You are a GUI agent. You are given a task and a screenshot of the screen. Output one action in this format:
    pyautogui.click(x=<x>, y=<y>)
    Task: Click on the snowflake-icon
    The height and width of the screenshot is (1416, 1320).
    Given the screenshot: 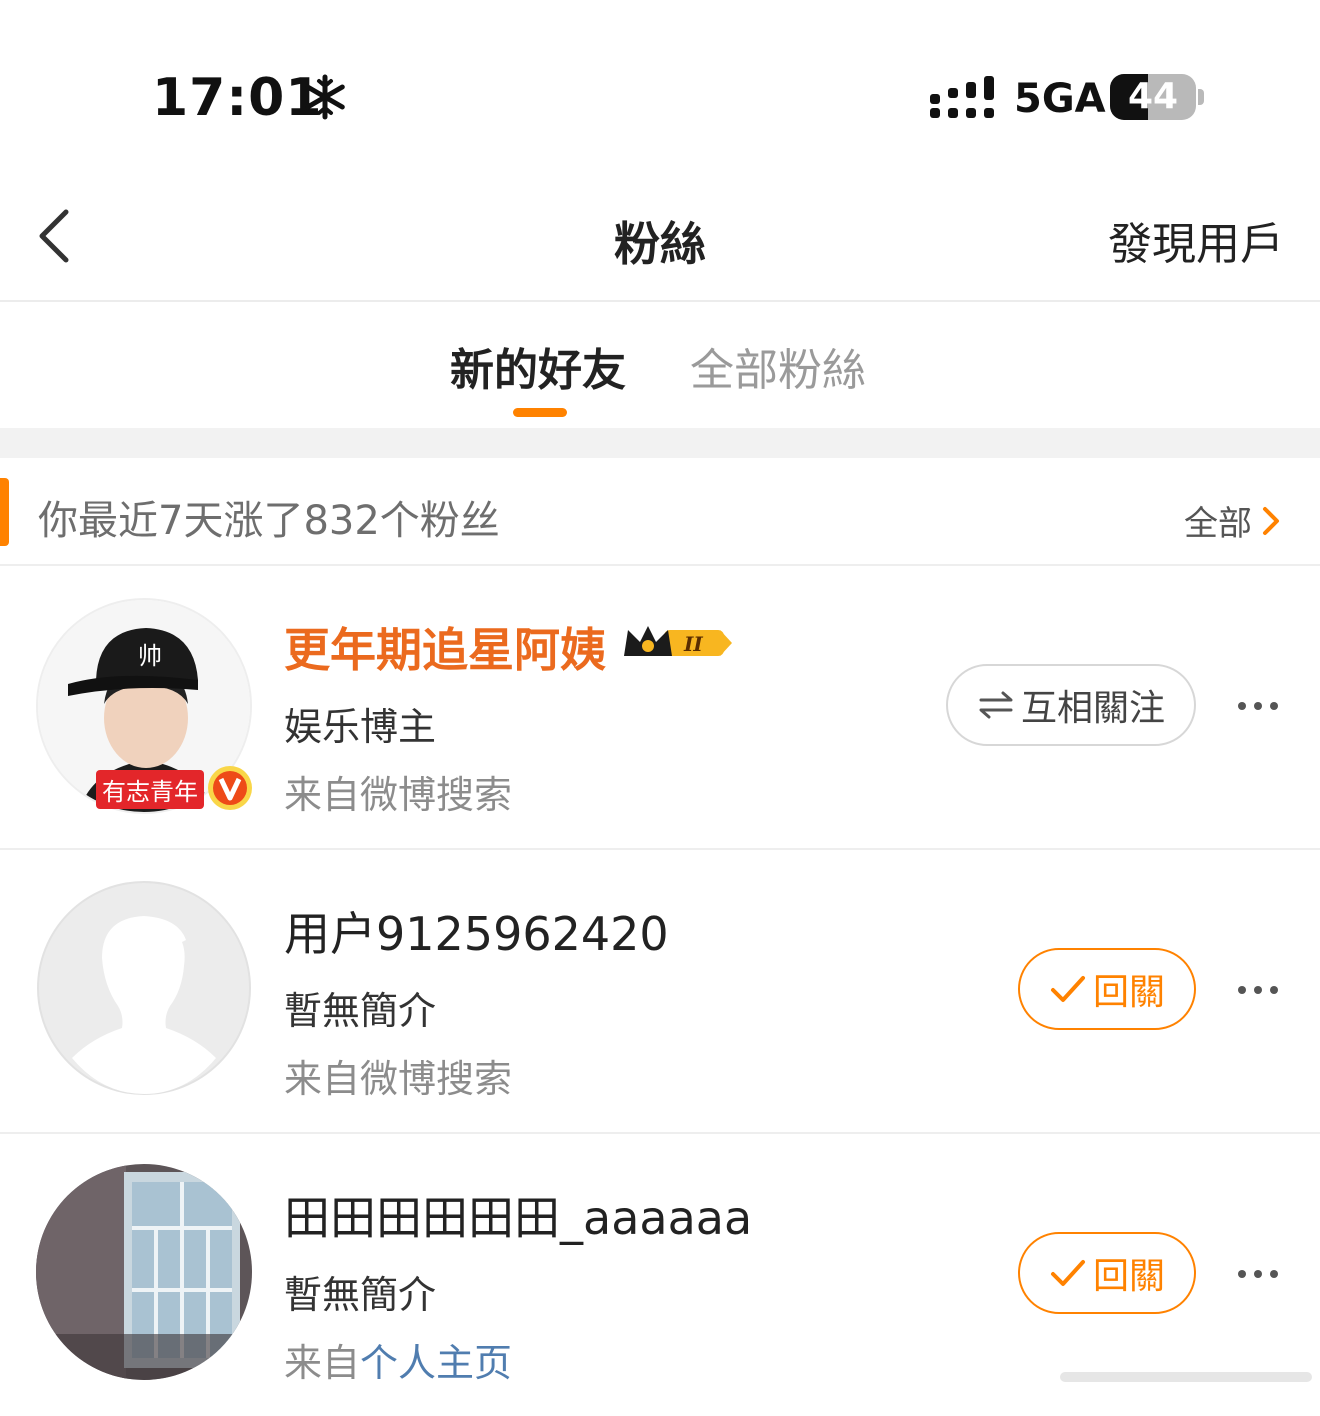 What is the action you would take?
    pyautogui.click(x=325, y=97)
    